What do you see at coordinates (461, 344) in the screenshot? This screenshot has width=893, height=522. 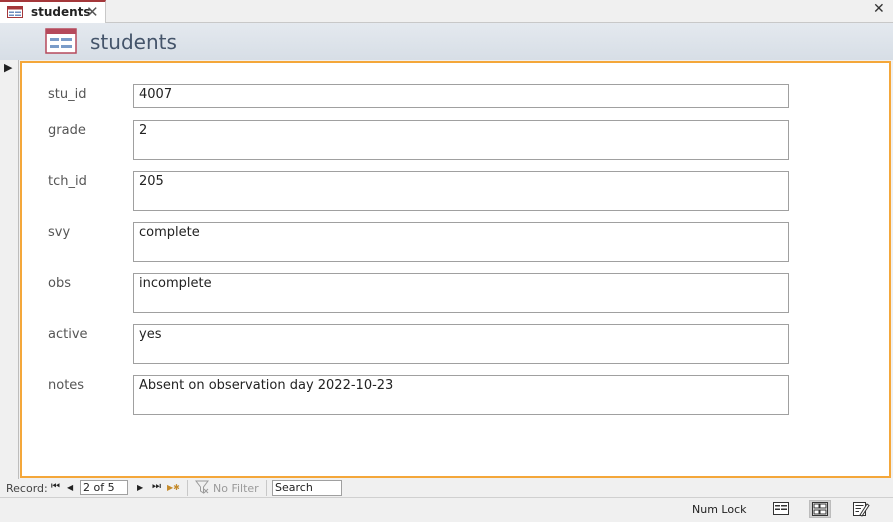 I see `active-field: yes` at bounding box center [461, 344].